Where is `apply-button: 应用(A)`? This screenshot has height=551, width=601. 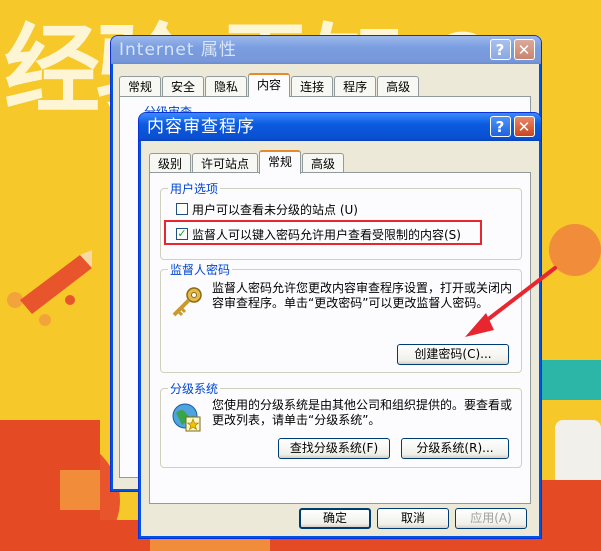
apply-button: 应用(A) is located at coordinates (491, 518).